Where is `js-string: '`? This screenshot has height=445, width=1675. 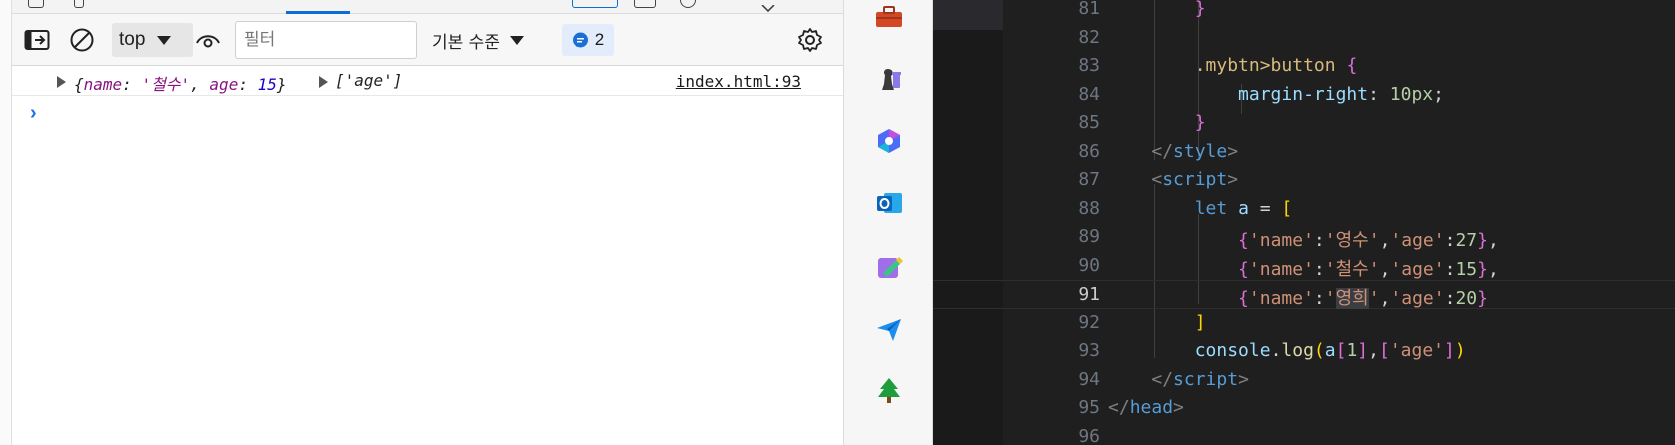 js-string: ' is located at coordinates (1374, 298).